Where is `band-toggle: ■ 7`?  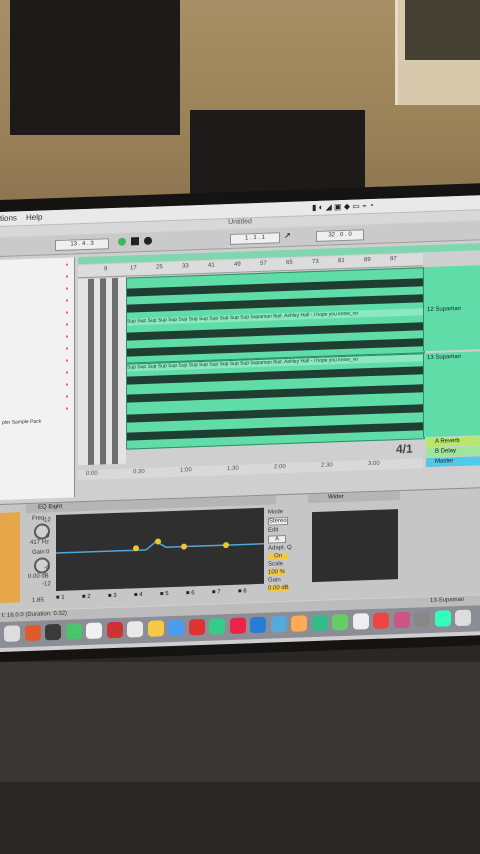
band-toggle: ■ 7 is located at coordinates (216, 592).